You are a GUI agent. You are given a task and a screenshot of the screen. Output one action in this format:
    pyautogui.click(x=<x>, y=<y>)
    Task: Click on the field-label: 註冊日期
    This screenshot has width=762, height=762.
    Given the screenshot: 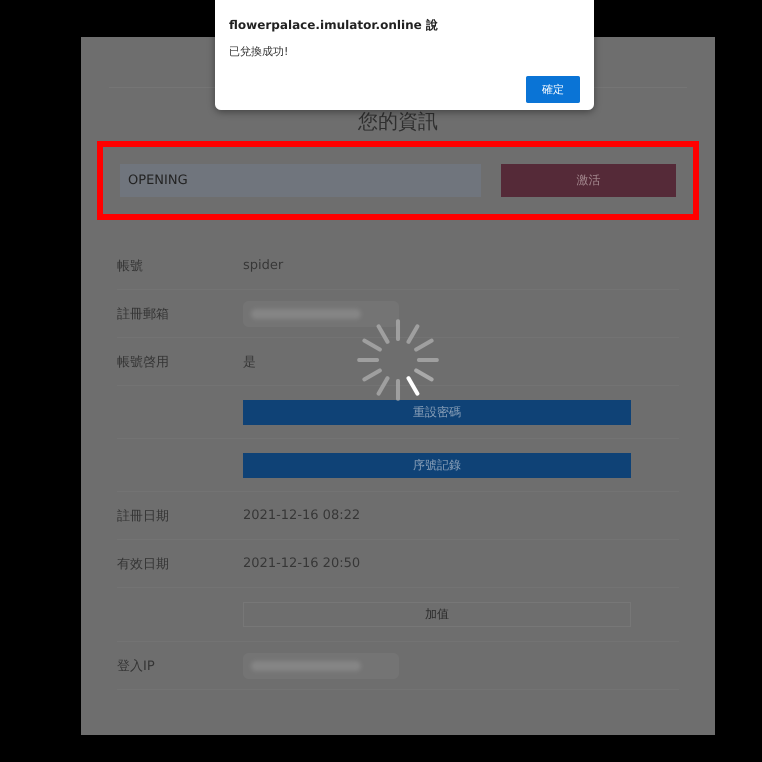 What is the action you would take?
    pyautogui.click(x=143, y=516)
    